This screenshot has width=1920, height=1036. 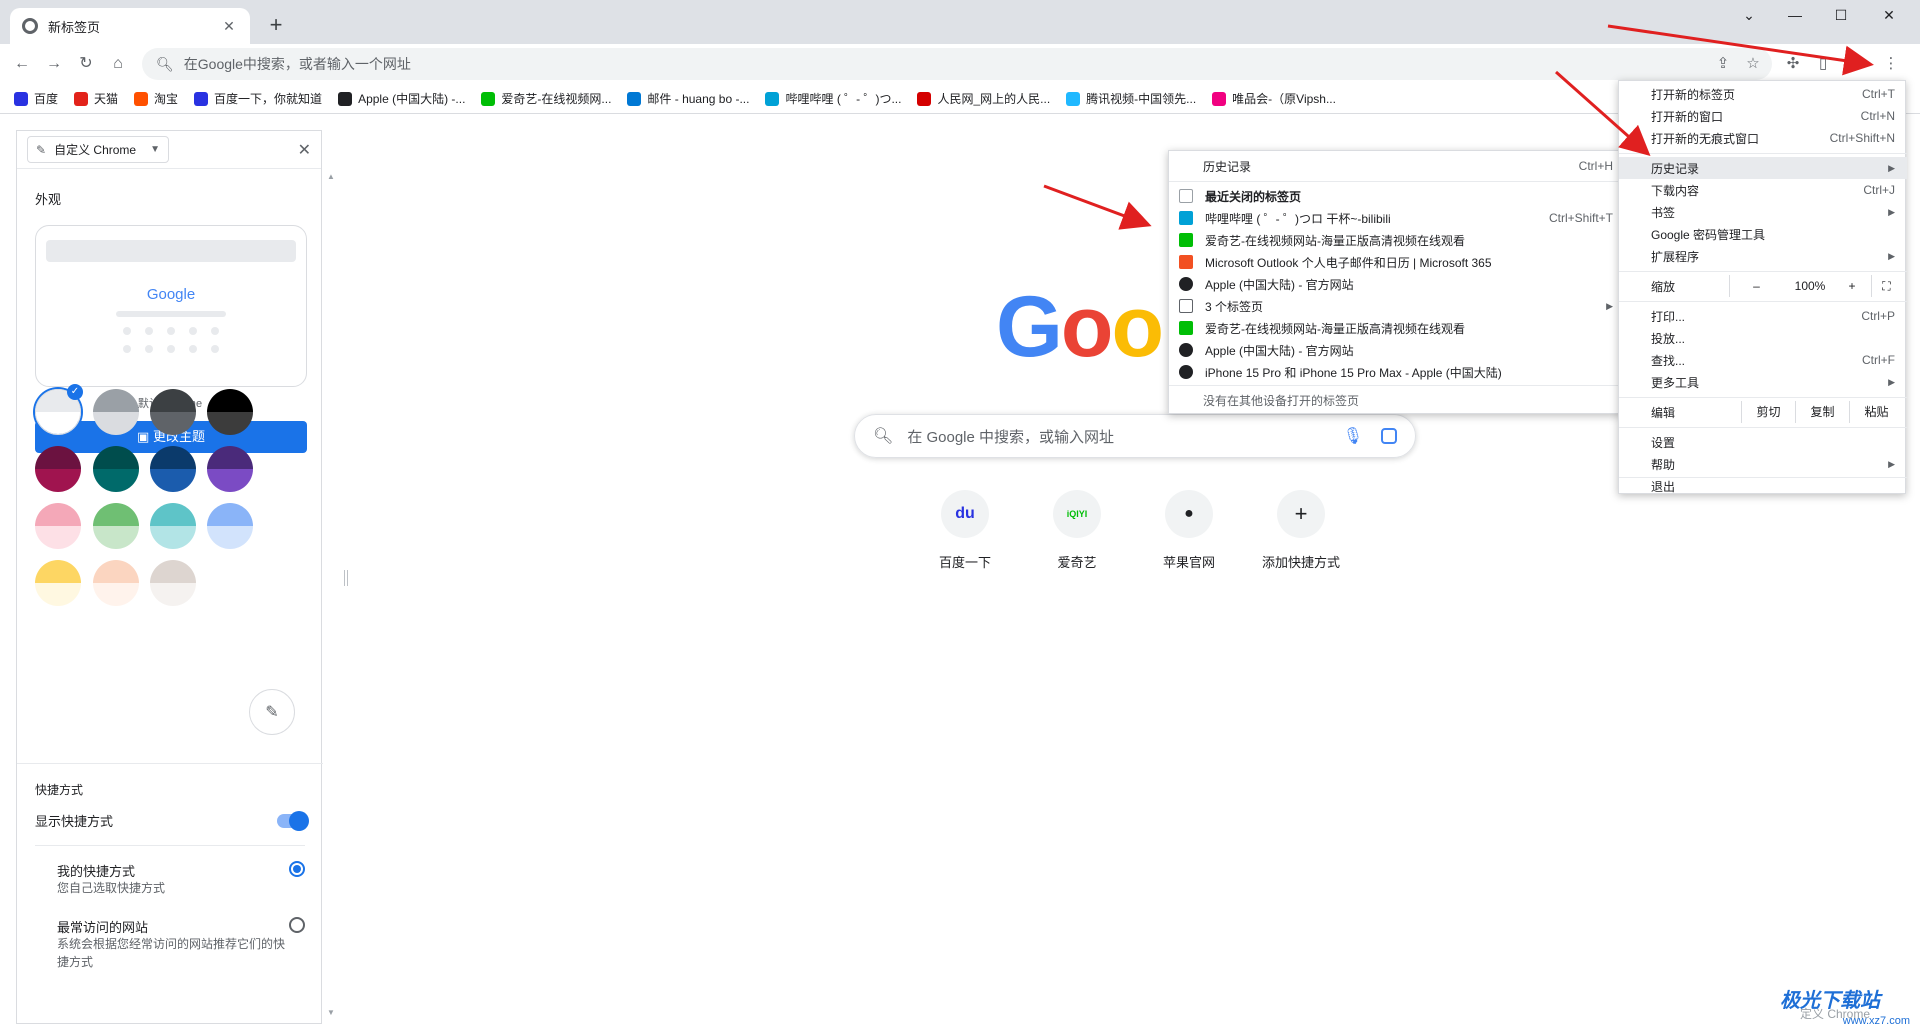 I want to click on most-visited-radio, so click(x=297, y=925).